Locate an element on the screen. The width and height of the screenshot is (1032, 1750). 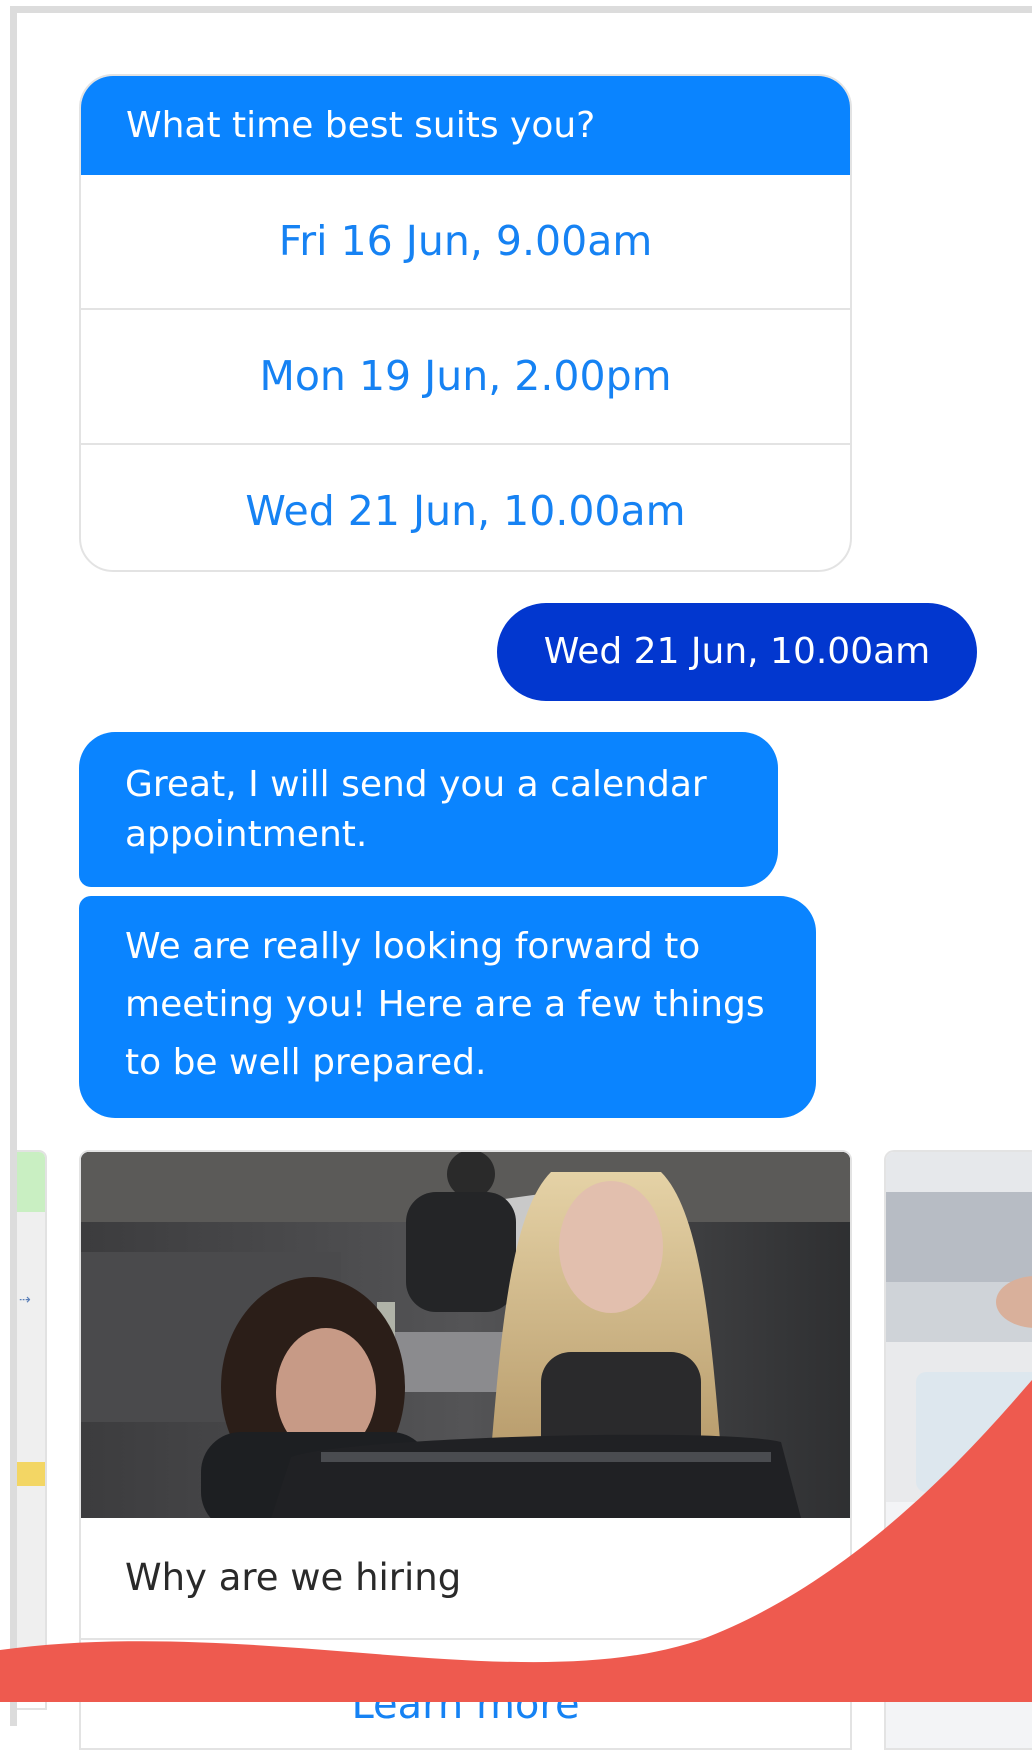
carousel-card-previous: ⇢ is located at coordinates (32, 1430).